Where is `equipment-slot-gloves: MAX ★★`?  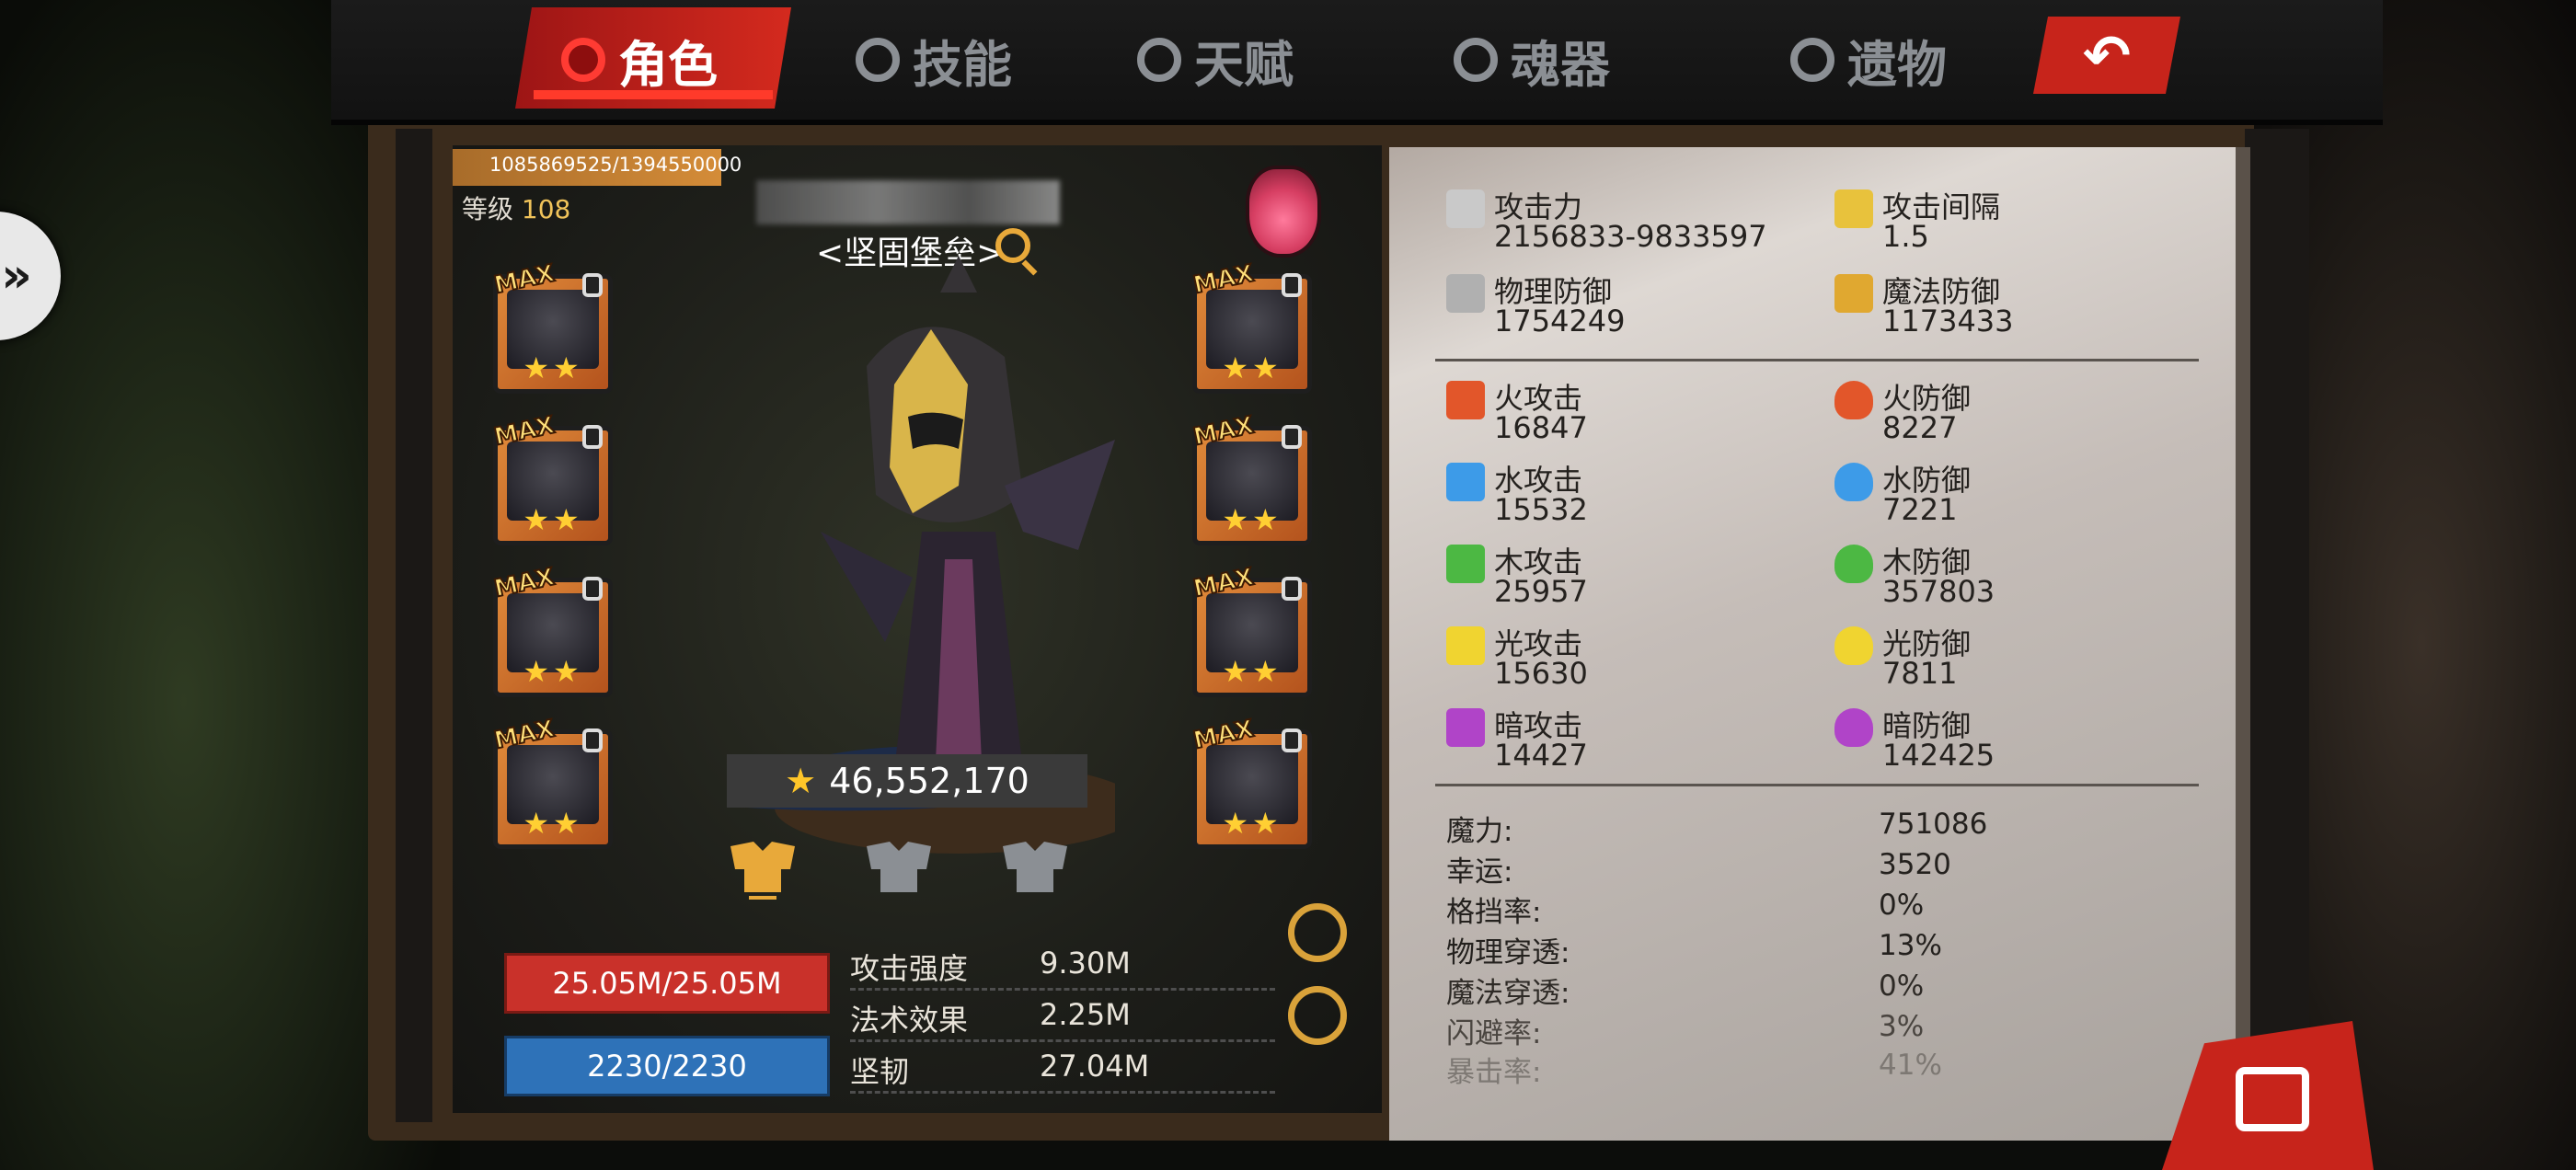
equipment-slot-gloves: MAX ★★ is located at coordinates (1251, 629).